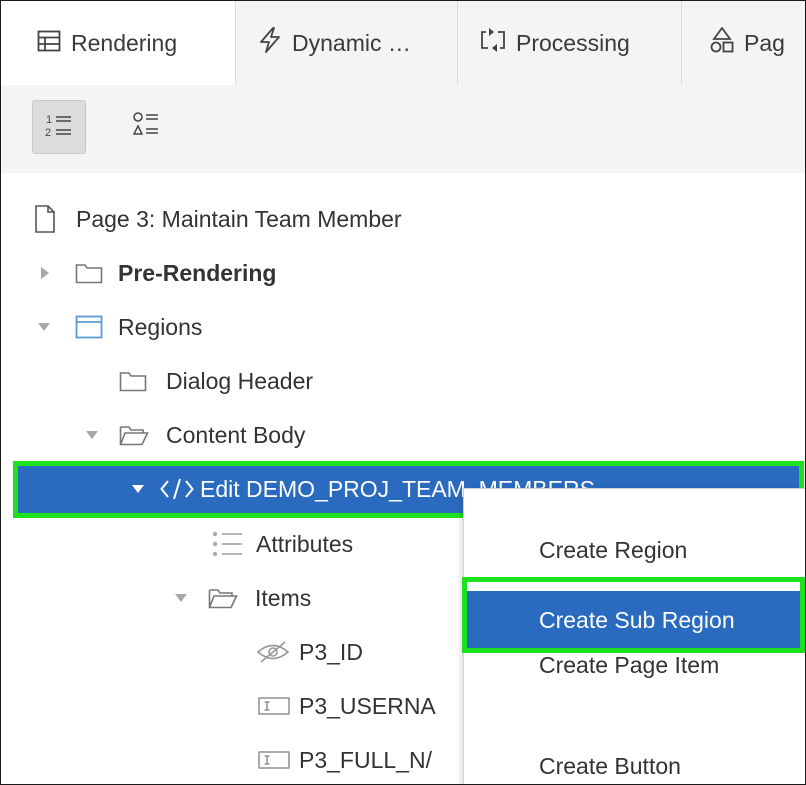 This screenshot has height=785, width=806. I want to click on tree-node-item-p3-id: P3_ID, so click(231, 652).